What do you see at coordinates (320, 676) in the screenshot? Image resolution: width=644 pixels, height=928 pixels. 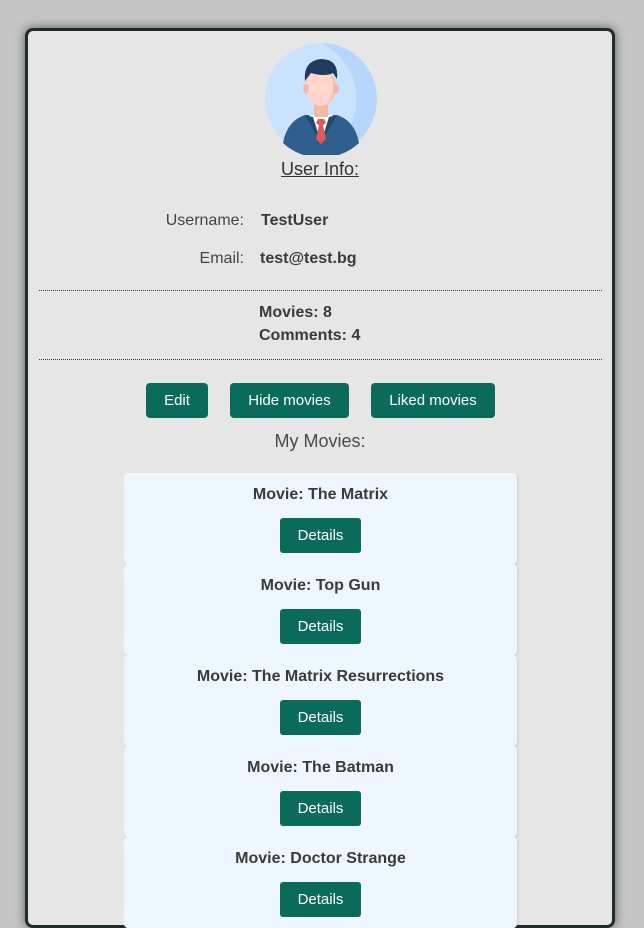 I see `movie-title: Movie: The Matrix Resurrections` at bounding box center [320, 676].